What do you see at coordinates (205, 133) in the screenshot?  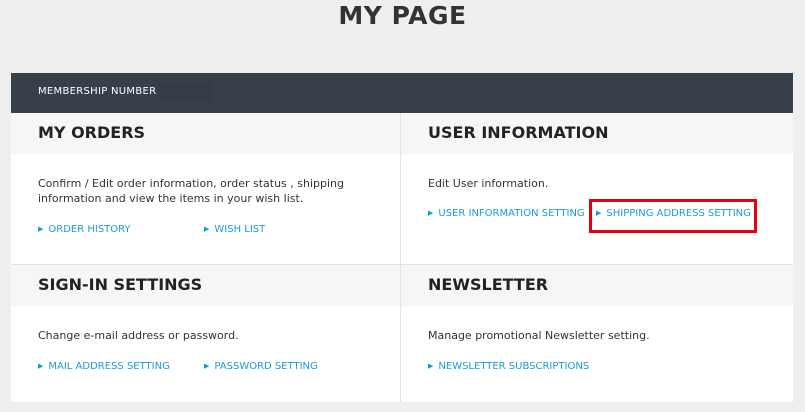 I see `my-orders-header: MY ORDERS` at bounding box center [205, 133].